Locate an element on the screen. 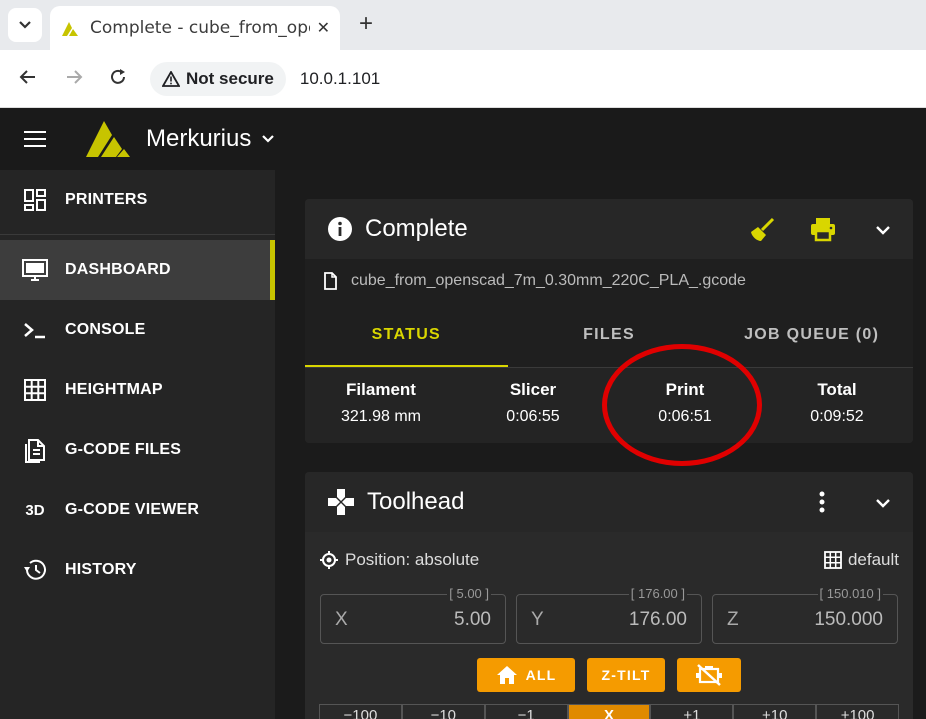 The width and height of the screenshot is (926, 719). motors-off-button is located at coordinates (709, 675).